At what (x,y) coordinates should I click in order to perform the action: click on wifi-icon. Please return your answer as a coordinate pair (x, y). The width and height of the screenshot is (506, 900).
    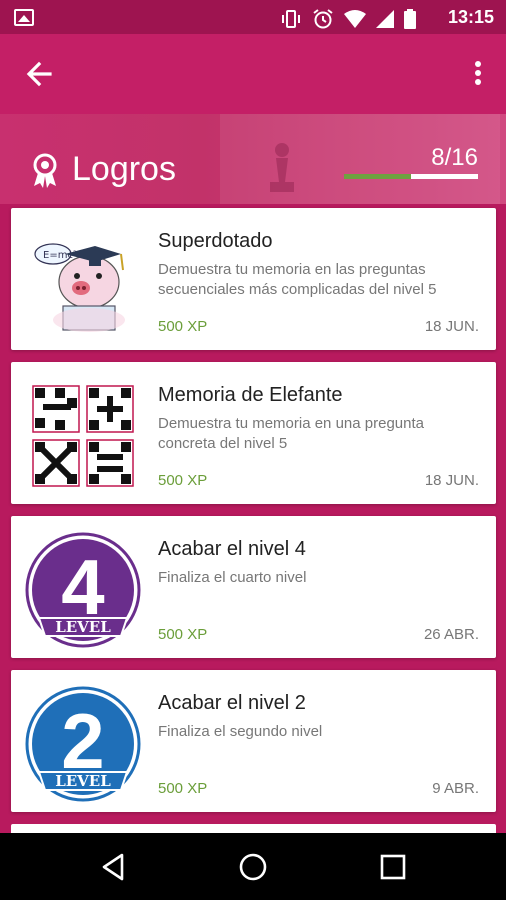
    Looking at the image, I should click on (355, 19).